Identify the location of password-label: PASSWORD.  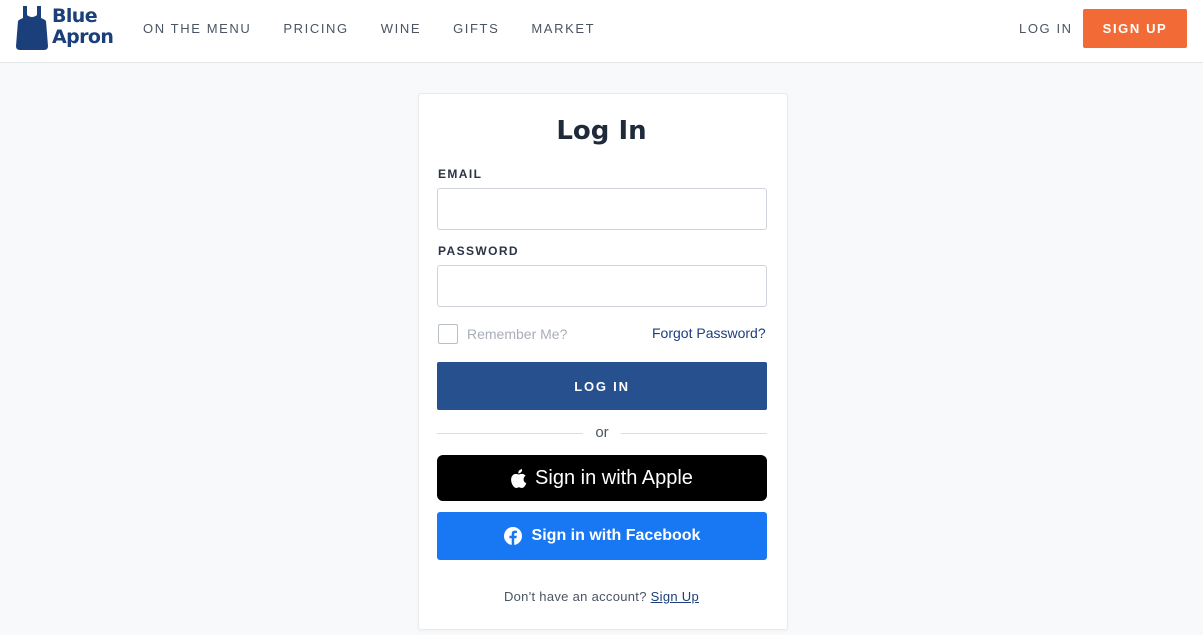
(478, 251).